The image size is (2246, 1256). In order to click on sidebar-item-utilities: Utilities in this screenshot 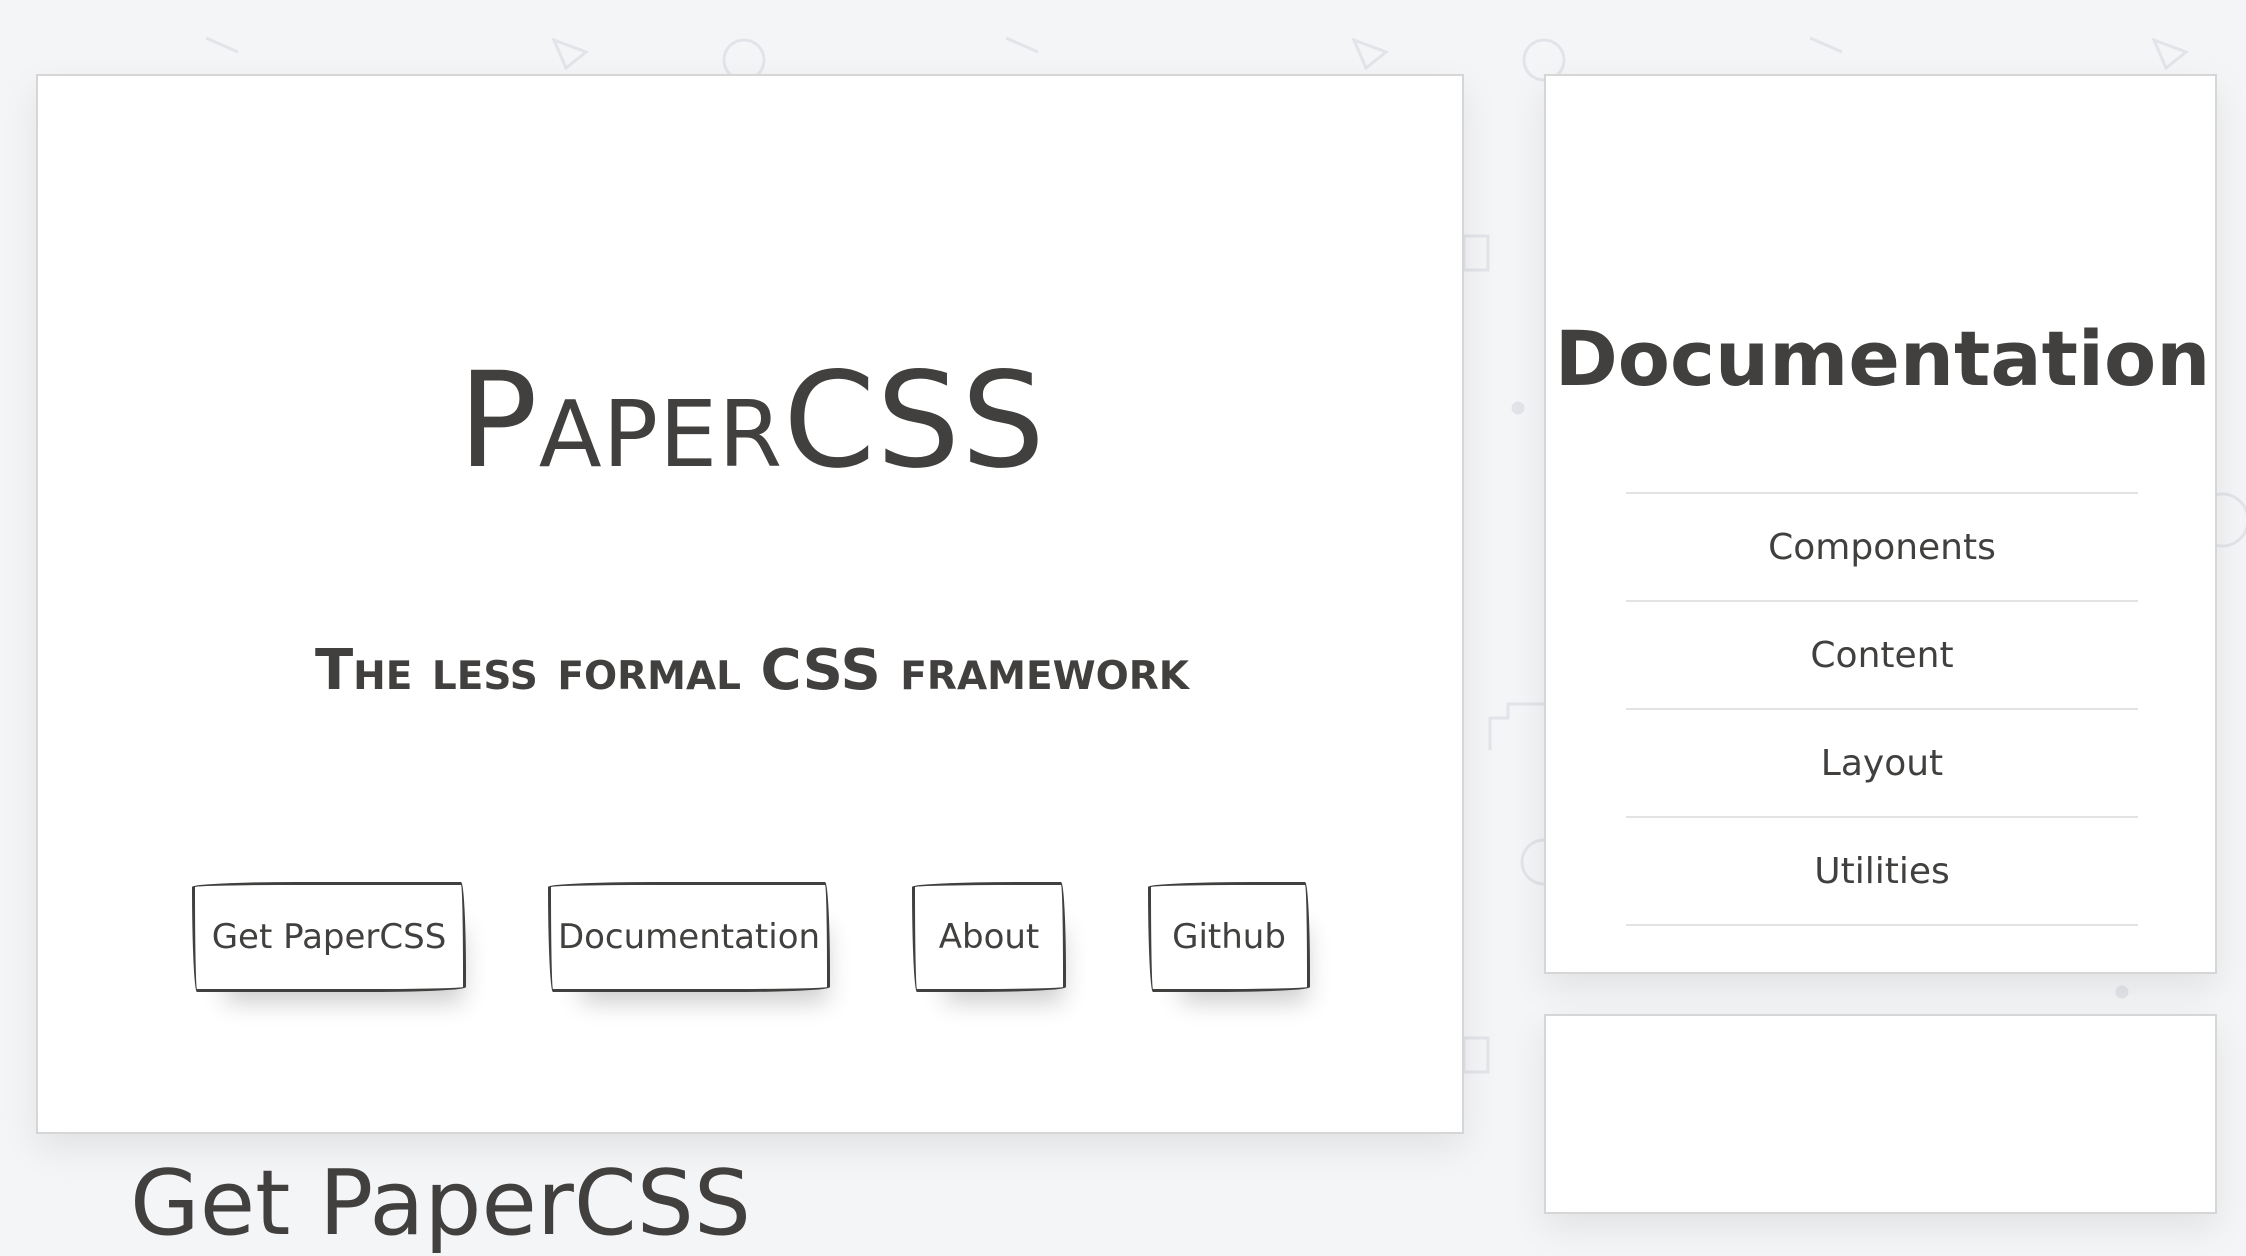, I will do `click(1882, 872)`.